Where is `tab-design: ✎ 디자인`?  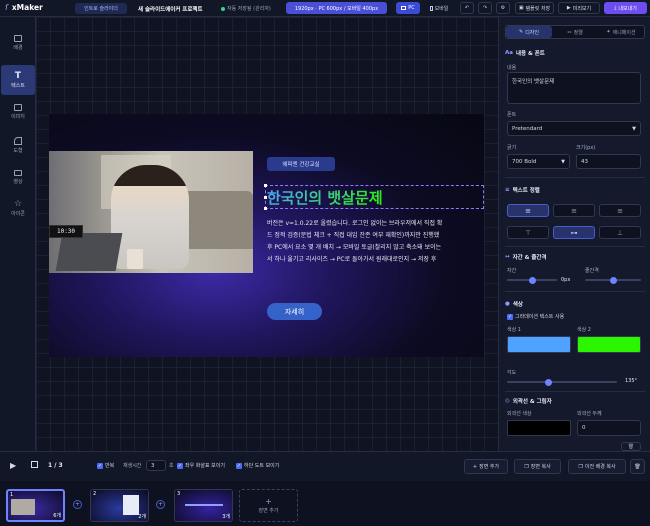 tab-design: ✎ 디자인 is located at coordinates (529, 32).